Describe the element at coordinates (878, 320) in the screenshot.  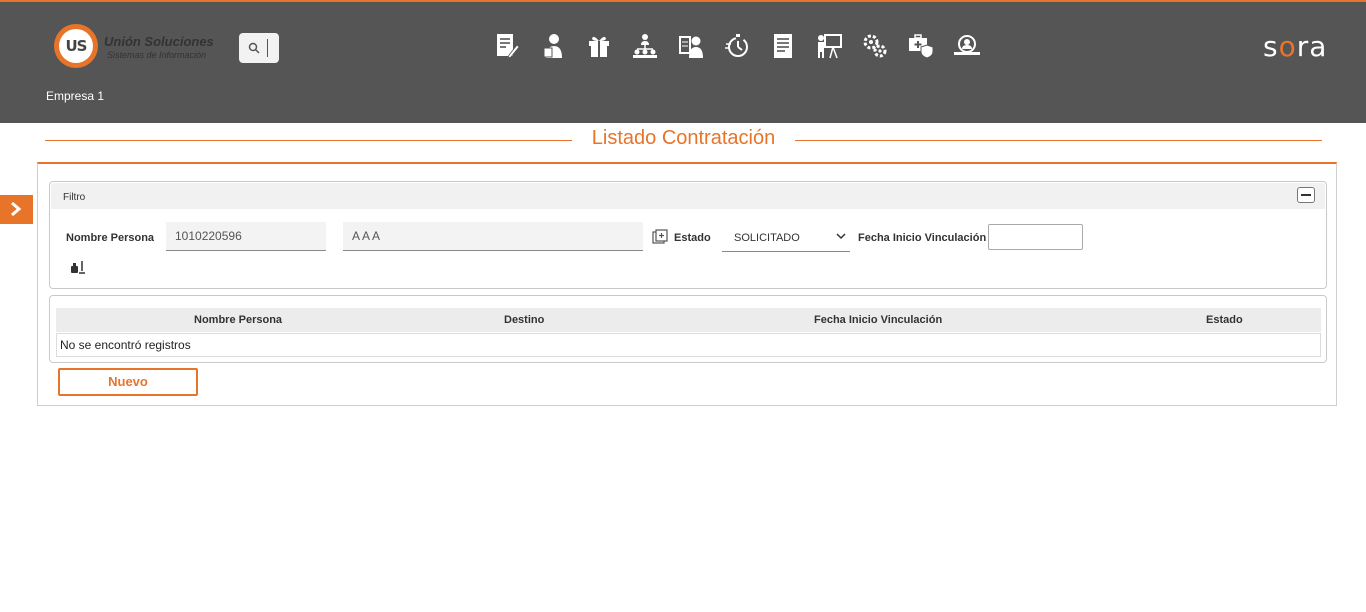
I see `column-header-fecha-inicio: Fecha Inicio Vinculación` at that location.